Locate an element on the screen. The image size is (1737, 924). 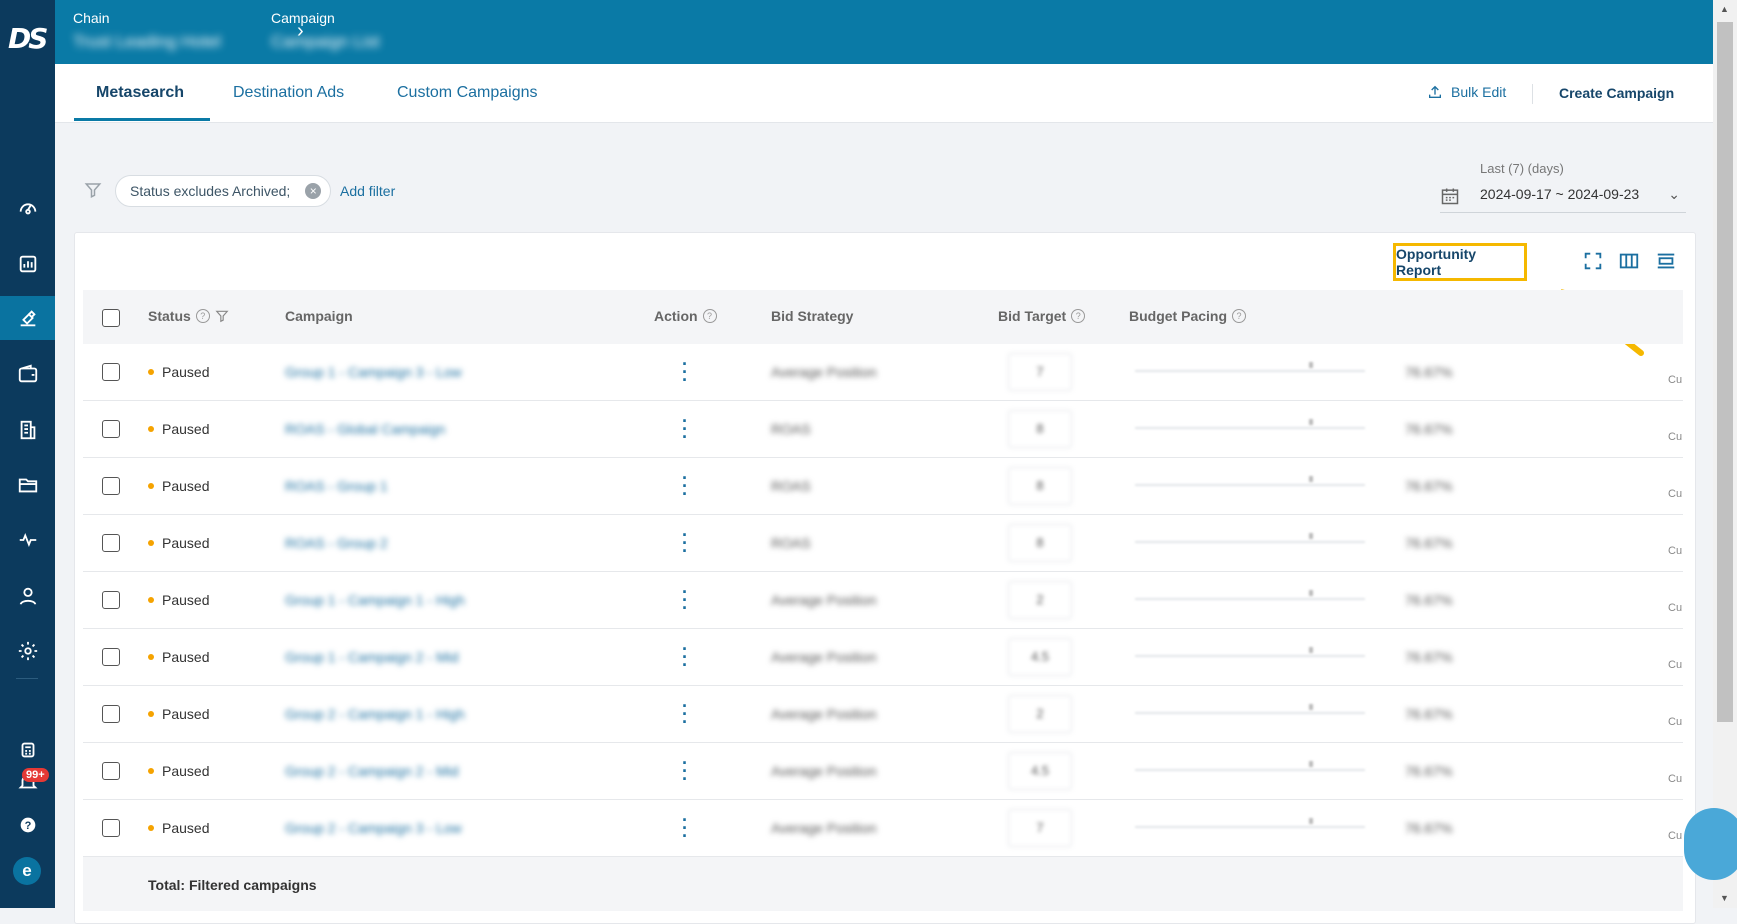
select-all-checkbox is located at coordinates (111, 318).